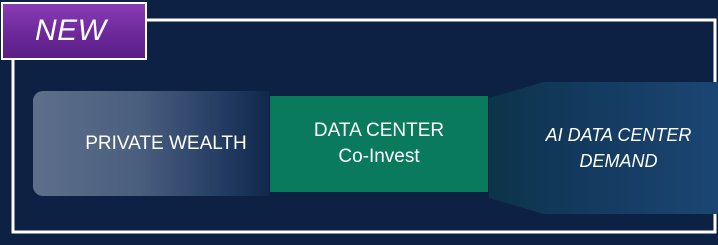  Describe the element at coordinates (71, 30) in the screenshot. I see `new-badge-label: NEW` at that location.